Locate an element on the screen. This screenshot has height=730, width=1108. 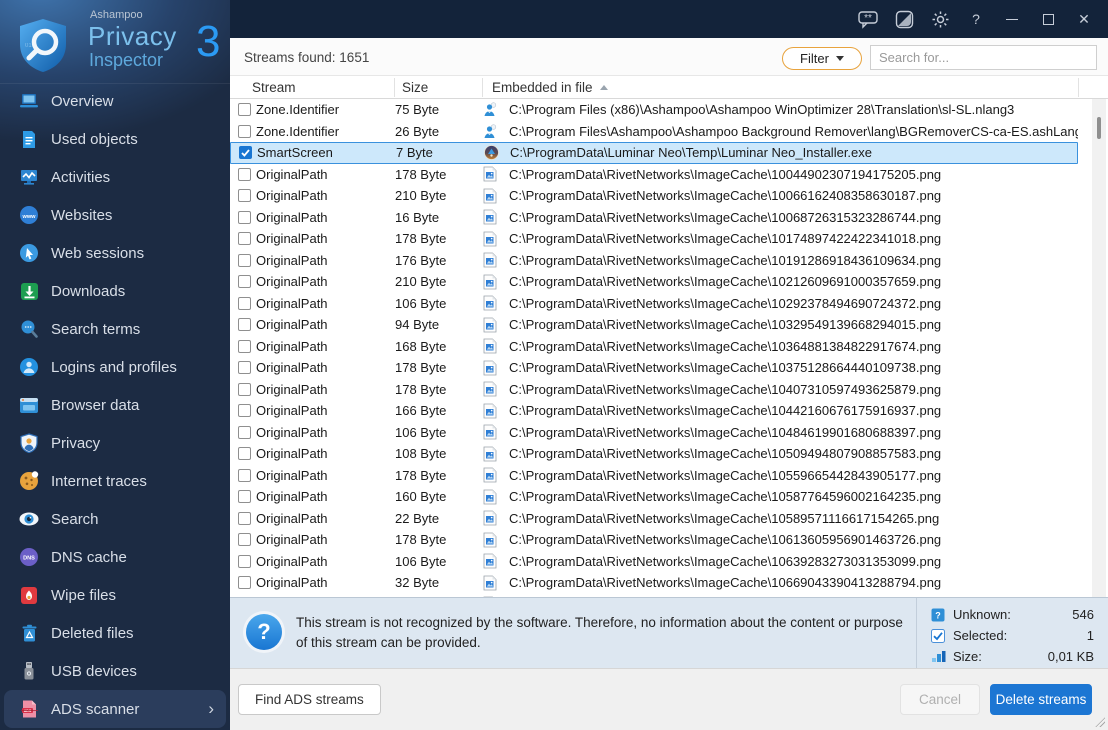
sidebar-item-search: Search is located at coordinates (115, 519).